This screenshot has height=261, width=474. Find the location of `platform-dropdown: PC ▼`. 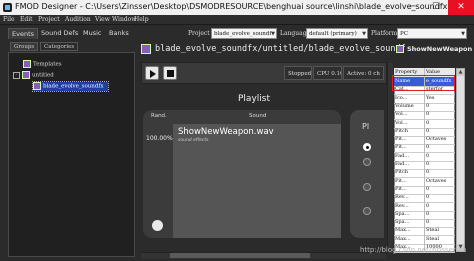

platform-dropdown: PC ▼ is located at coordinates (432, 33).